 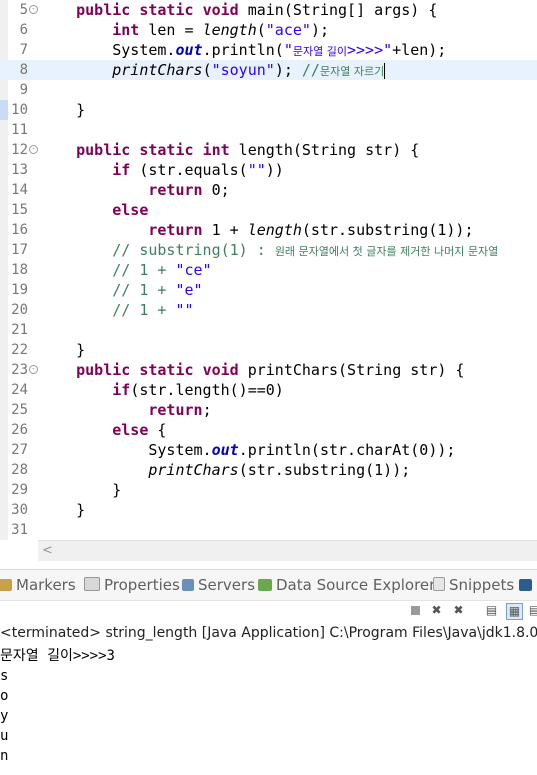 I want to click on code-line: 31, so click(x=268, y=530).